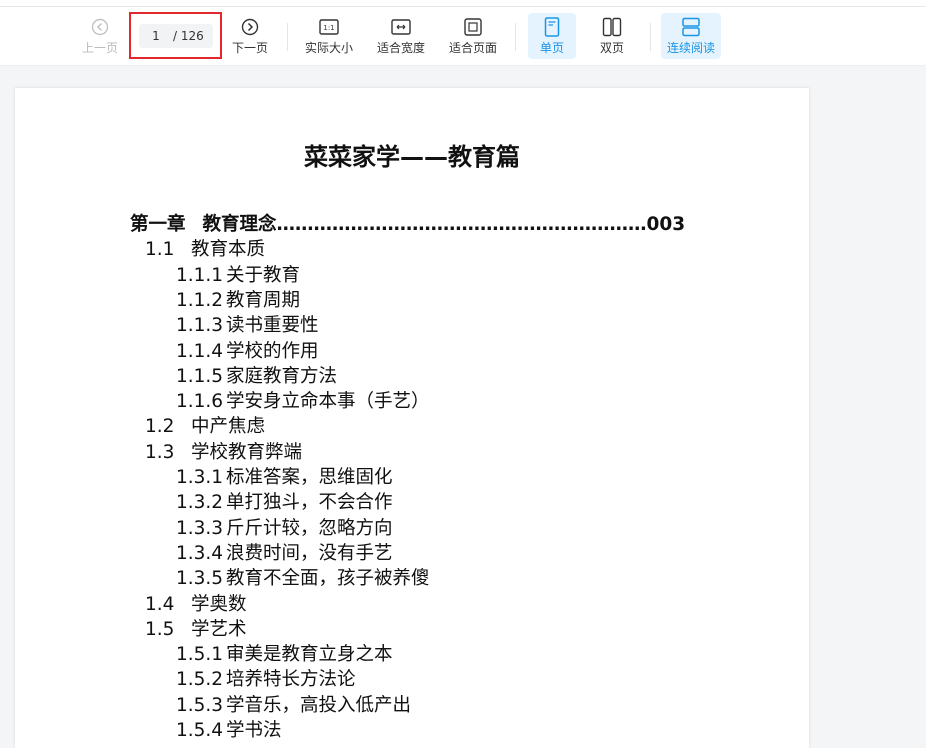 Image resolution: width=926 pixels, height=748 pixels. I want to click on toc-entry-text: 单打独斗，不会合作, so click(309, 503).